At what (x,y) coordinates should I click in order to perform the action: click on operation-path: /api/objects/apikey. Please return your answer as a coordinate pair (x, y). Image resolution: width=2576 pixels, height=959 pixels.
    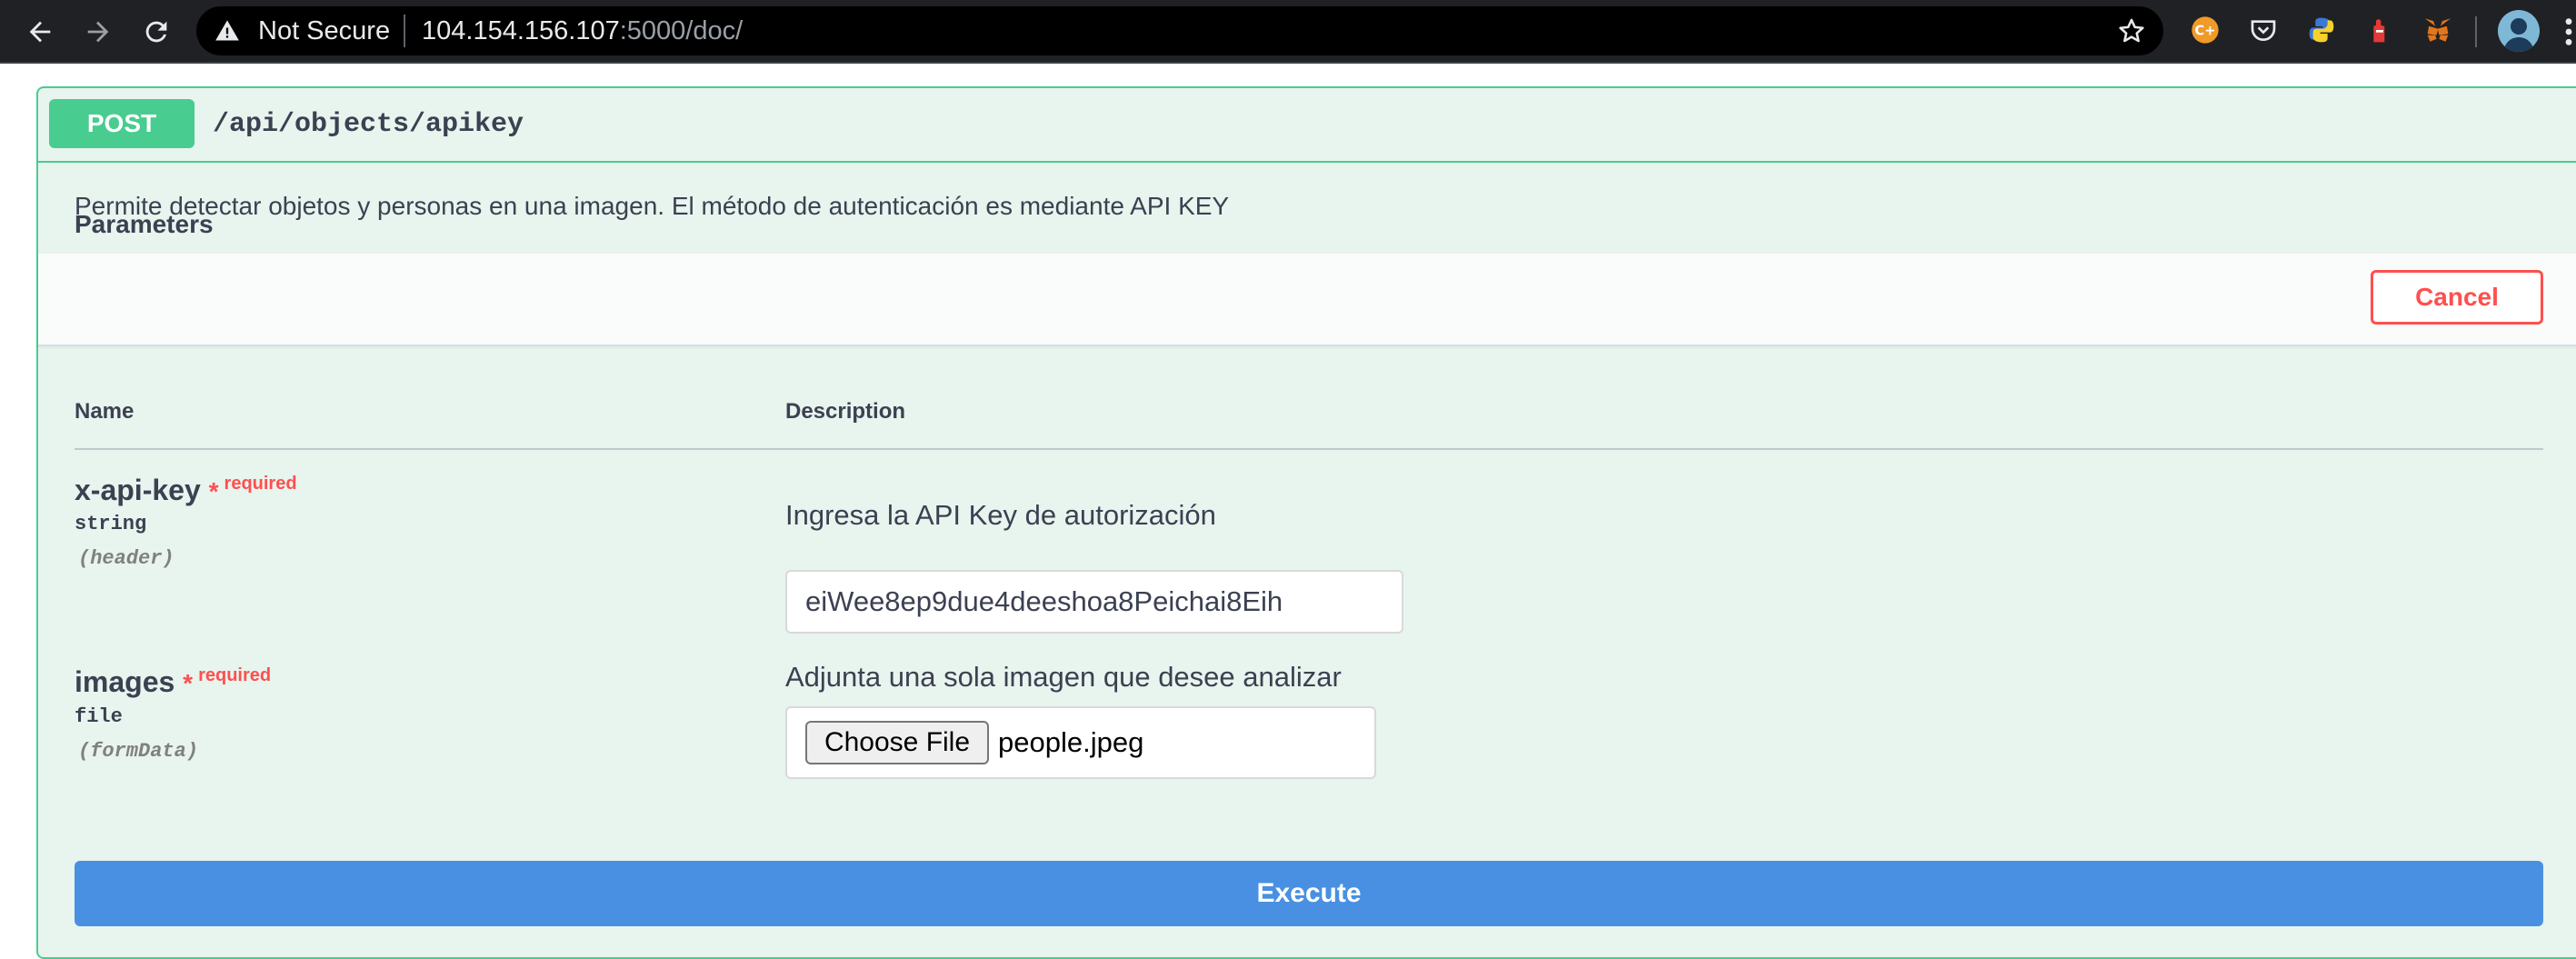
    Looking at the image, I should click on (368, 125).